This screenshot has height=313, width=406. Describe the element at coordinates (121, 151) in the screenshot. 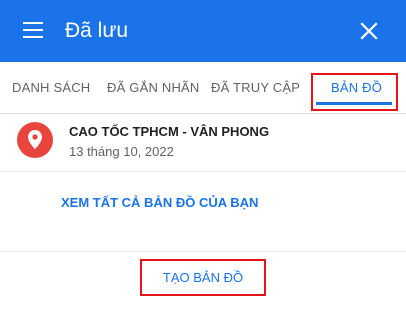

I see `map-date: 13 tháng 10, 2022` at that location.